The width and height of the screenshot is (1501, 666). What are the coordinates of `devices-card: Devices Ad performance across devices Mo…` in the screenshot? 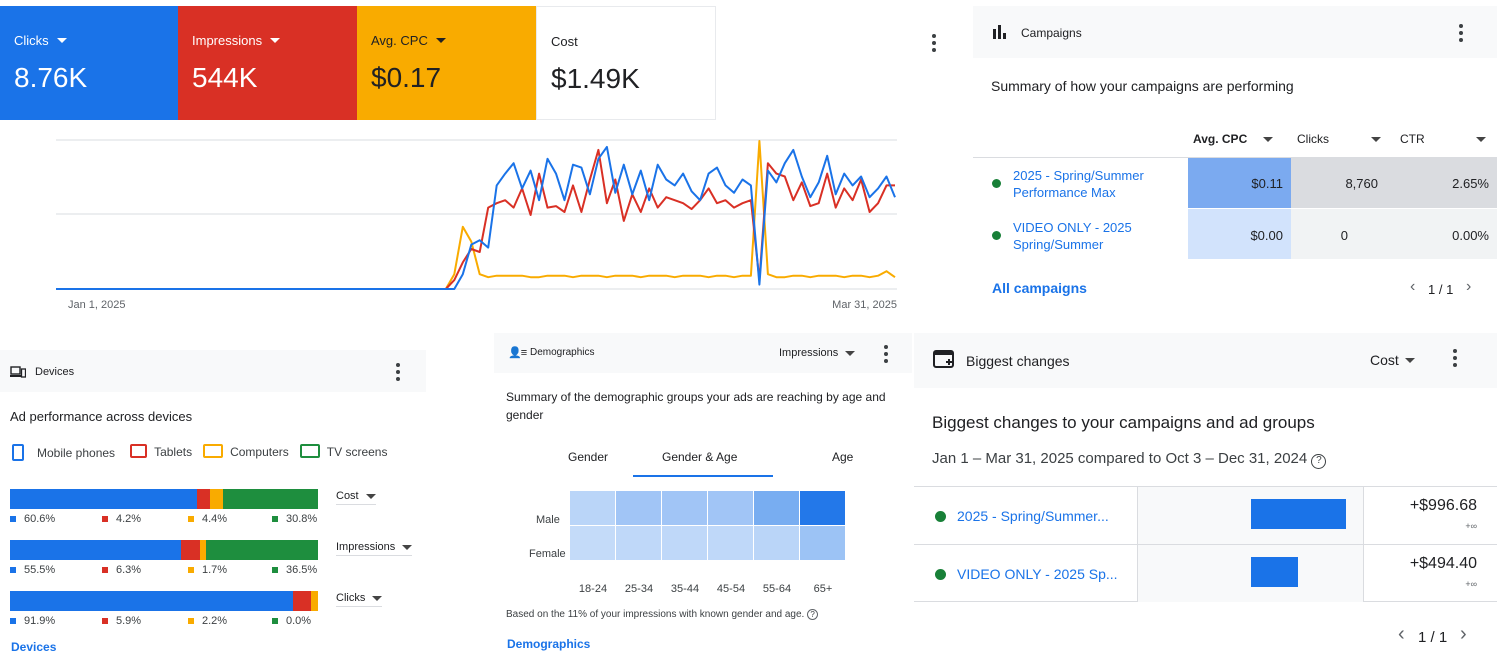 It's located at (213, 508).